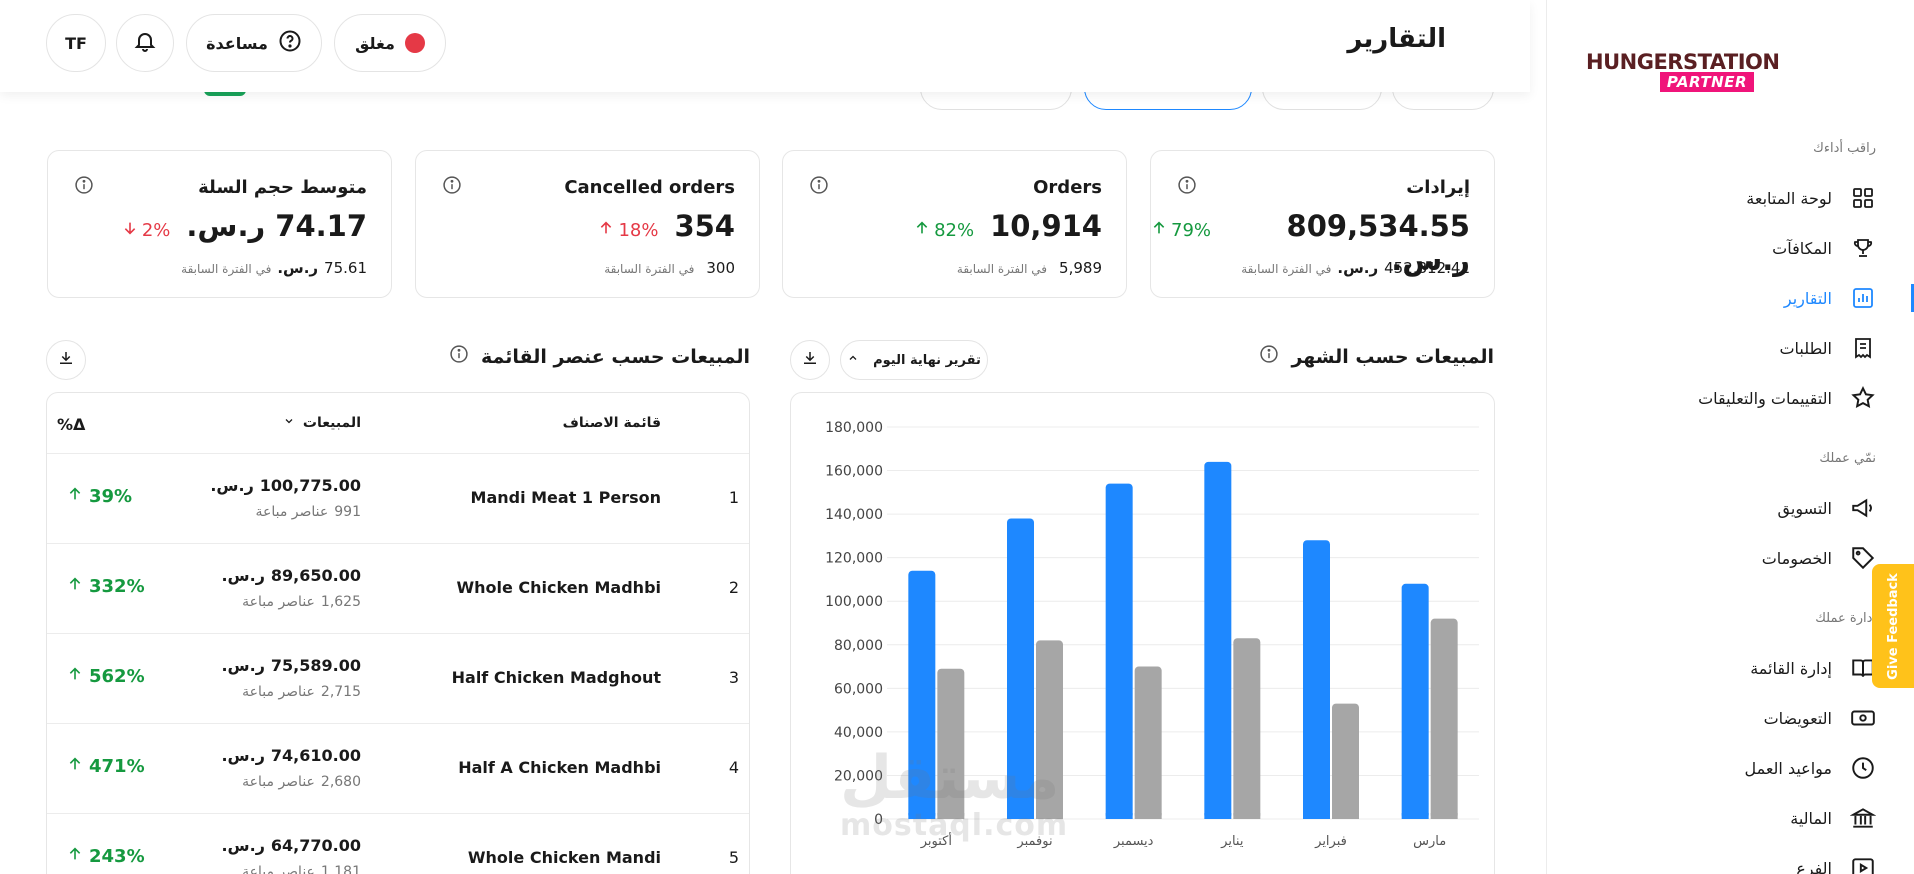 This screenshot has width=1914, height=874. What do you see at coordinates (1396, 39) in the screenshot?
I see `page-title: التقارير` at bounding box center [1396, 39].